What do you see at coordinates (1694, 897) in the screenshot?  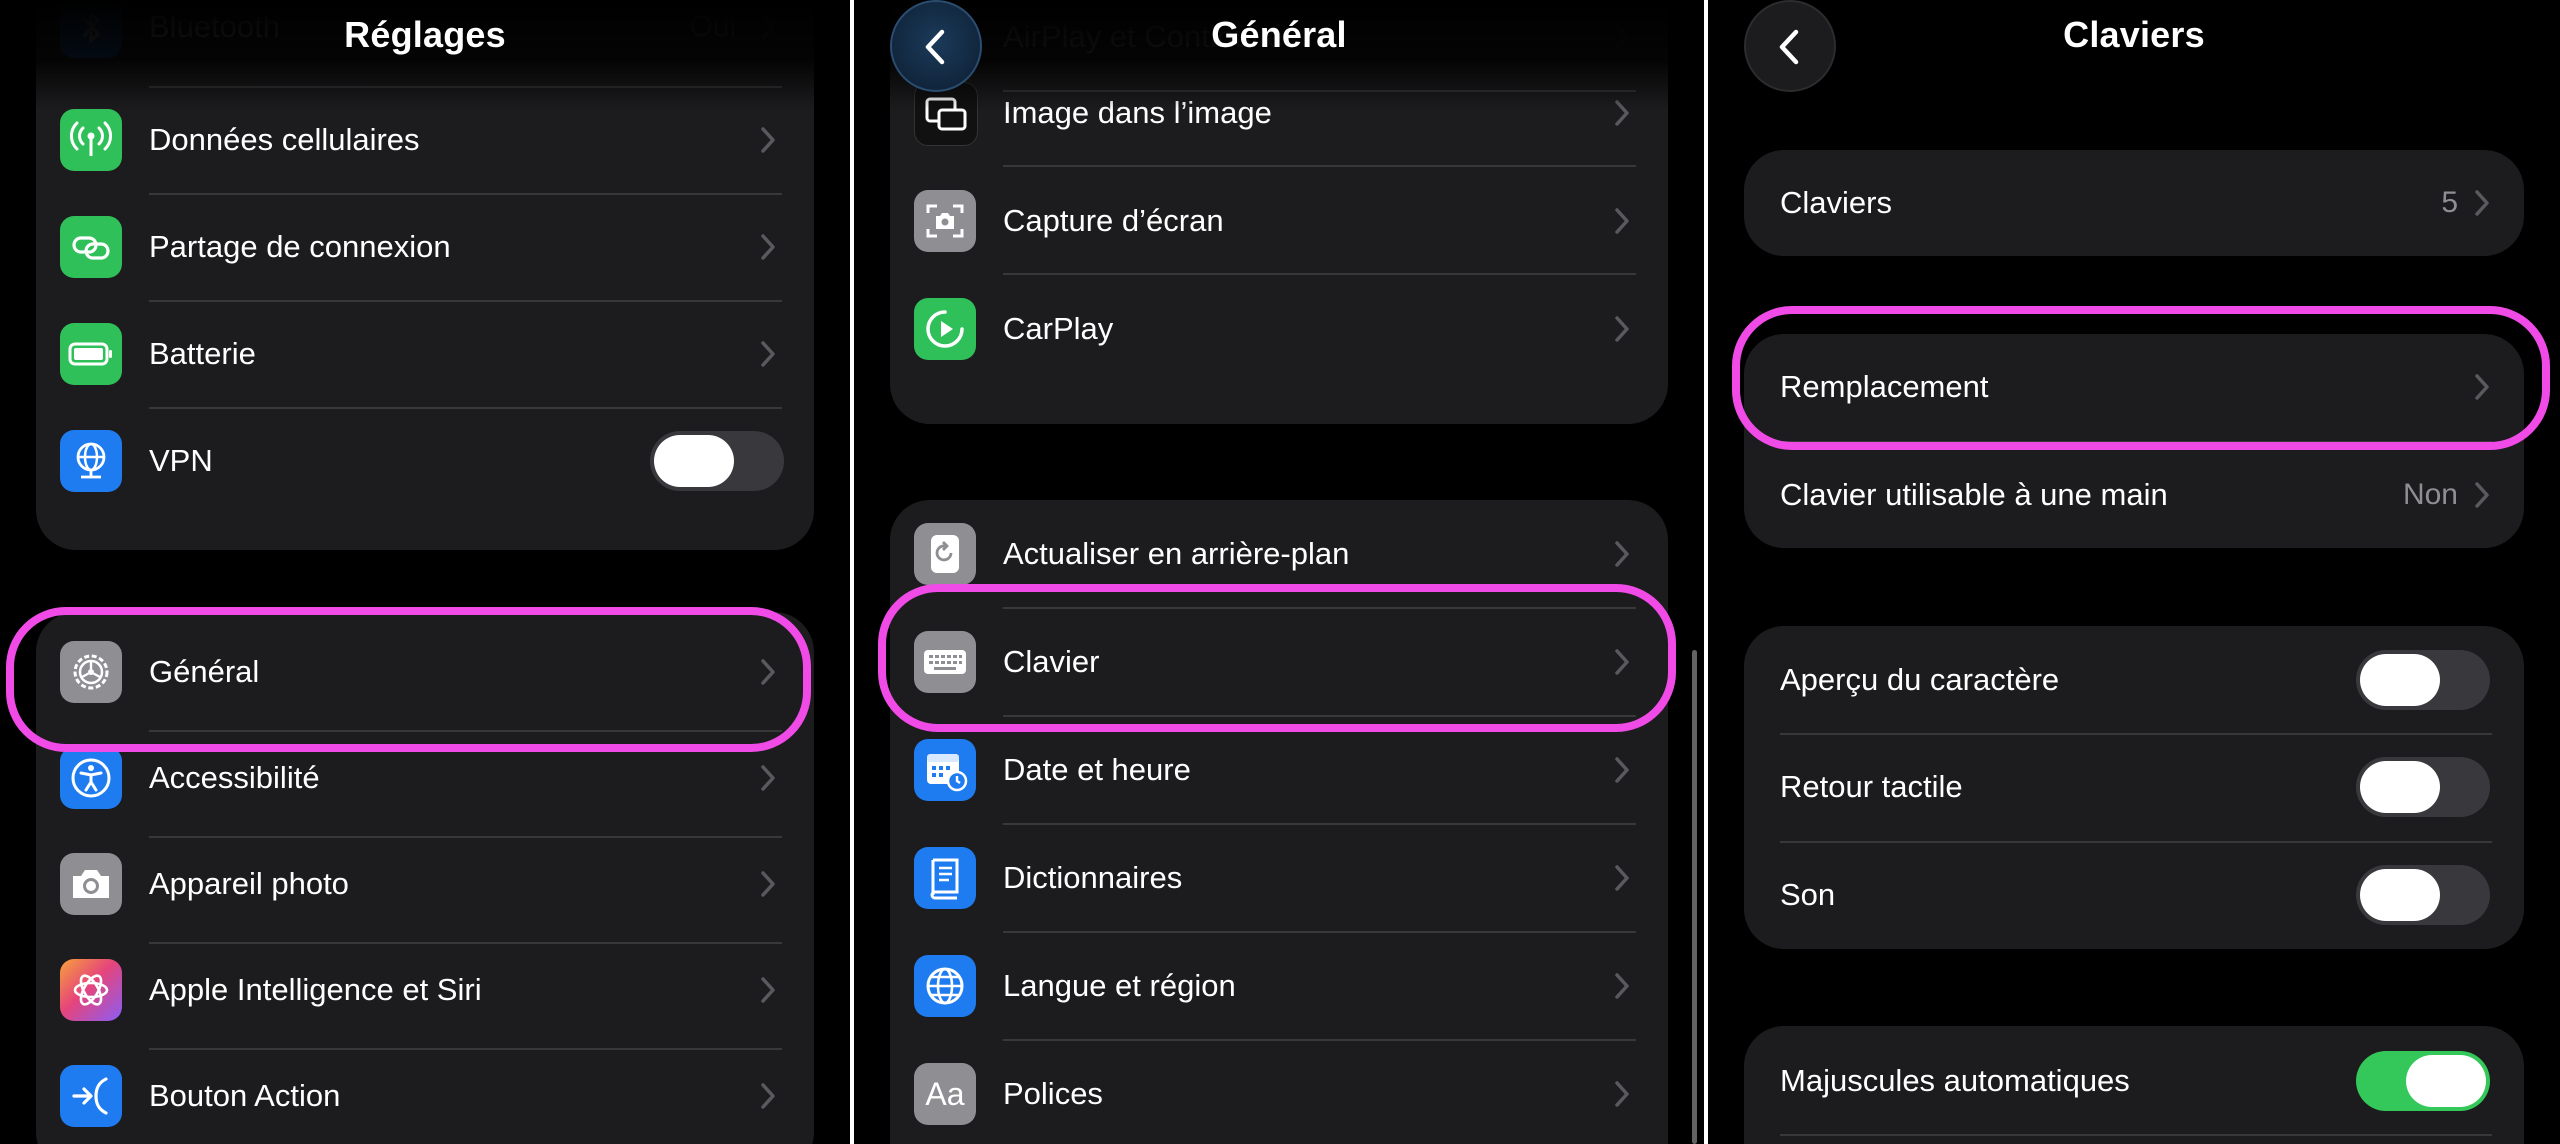 I see `scrollbar` at bounding box center [1694, 897].